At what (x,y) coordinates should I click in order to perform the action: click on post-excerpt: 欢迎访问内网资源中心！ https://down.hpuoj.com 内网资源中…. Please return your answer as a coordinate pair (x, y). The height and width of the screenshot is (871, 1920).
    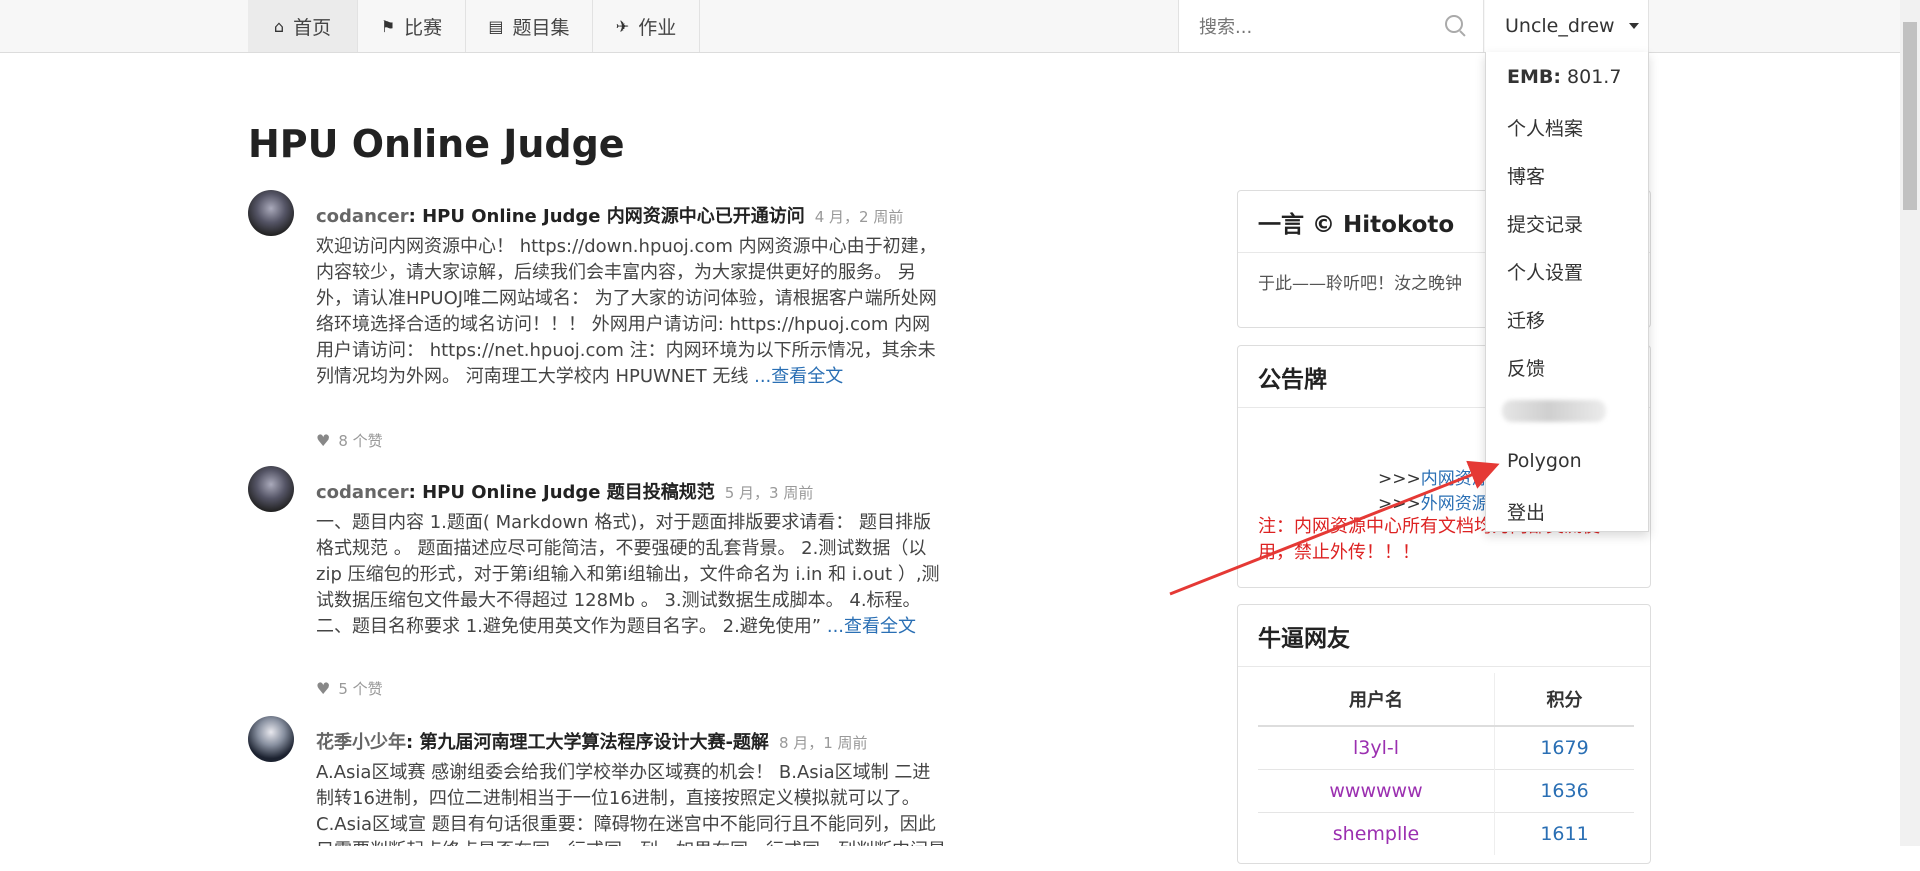
    Looking at the image, I should click on (631, 312).